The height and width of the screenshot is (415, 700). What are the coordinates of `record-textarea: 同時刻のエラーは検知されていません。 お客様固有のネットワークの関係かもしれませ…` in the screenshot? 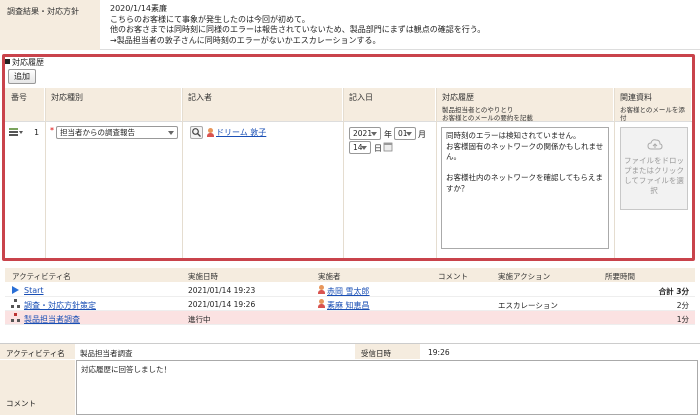 It's located at (525, 188).